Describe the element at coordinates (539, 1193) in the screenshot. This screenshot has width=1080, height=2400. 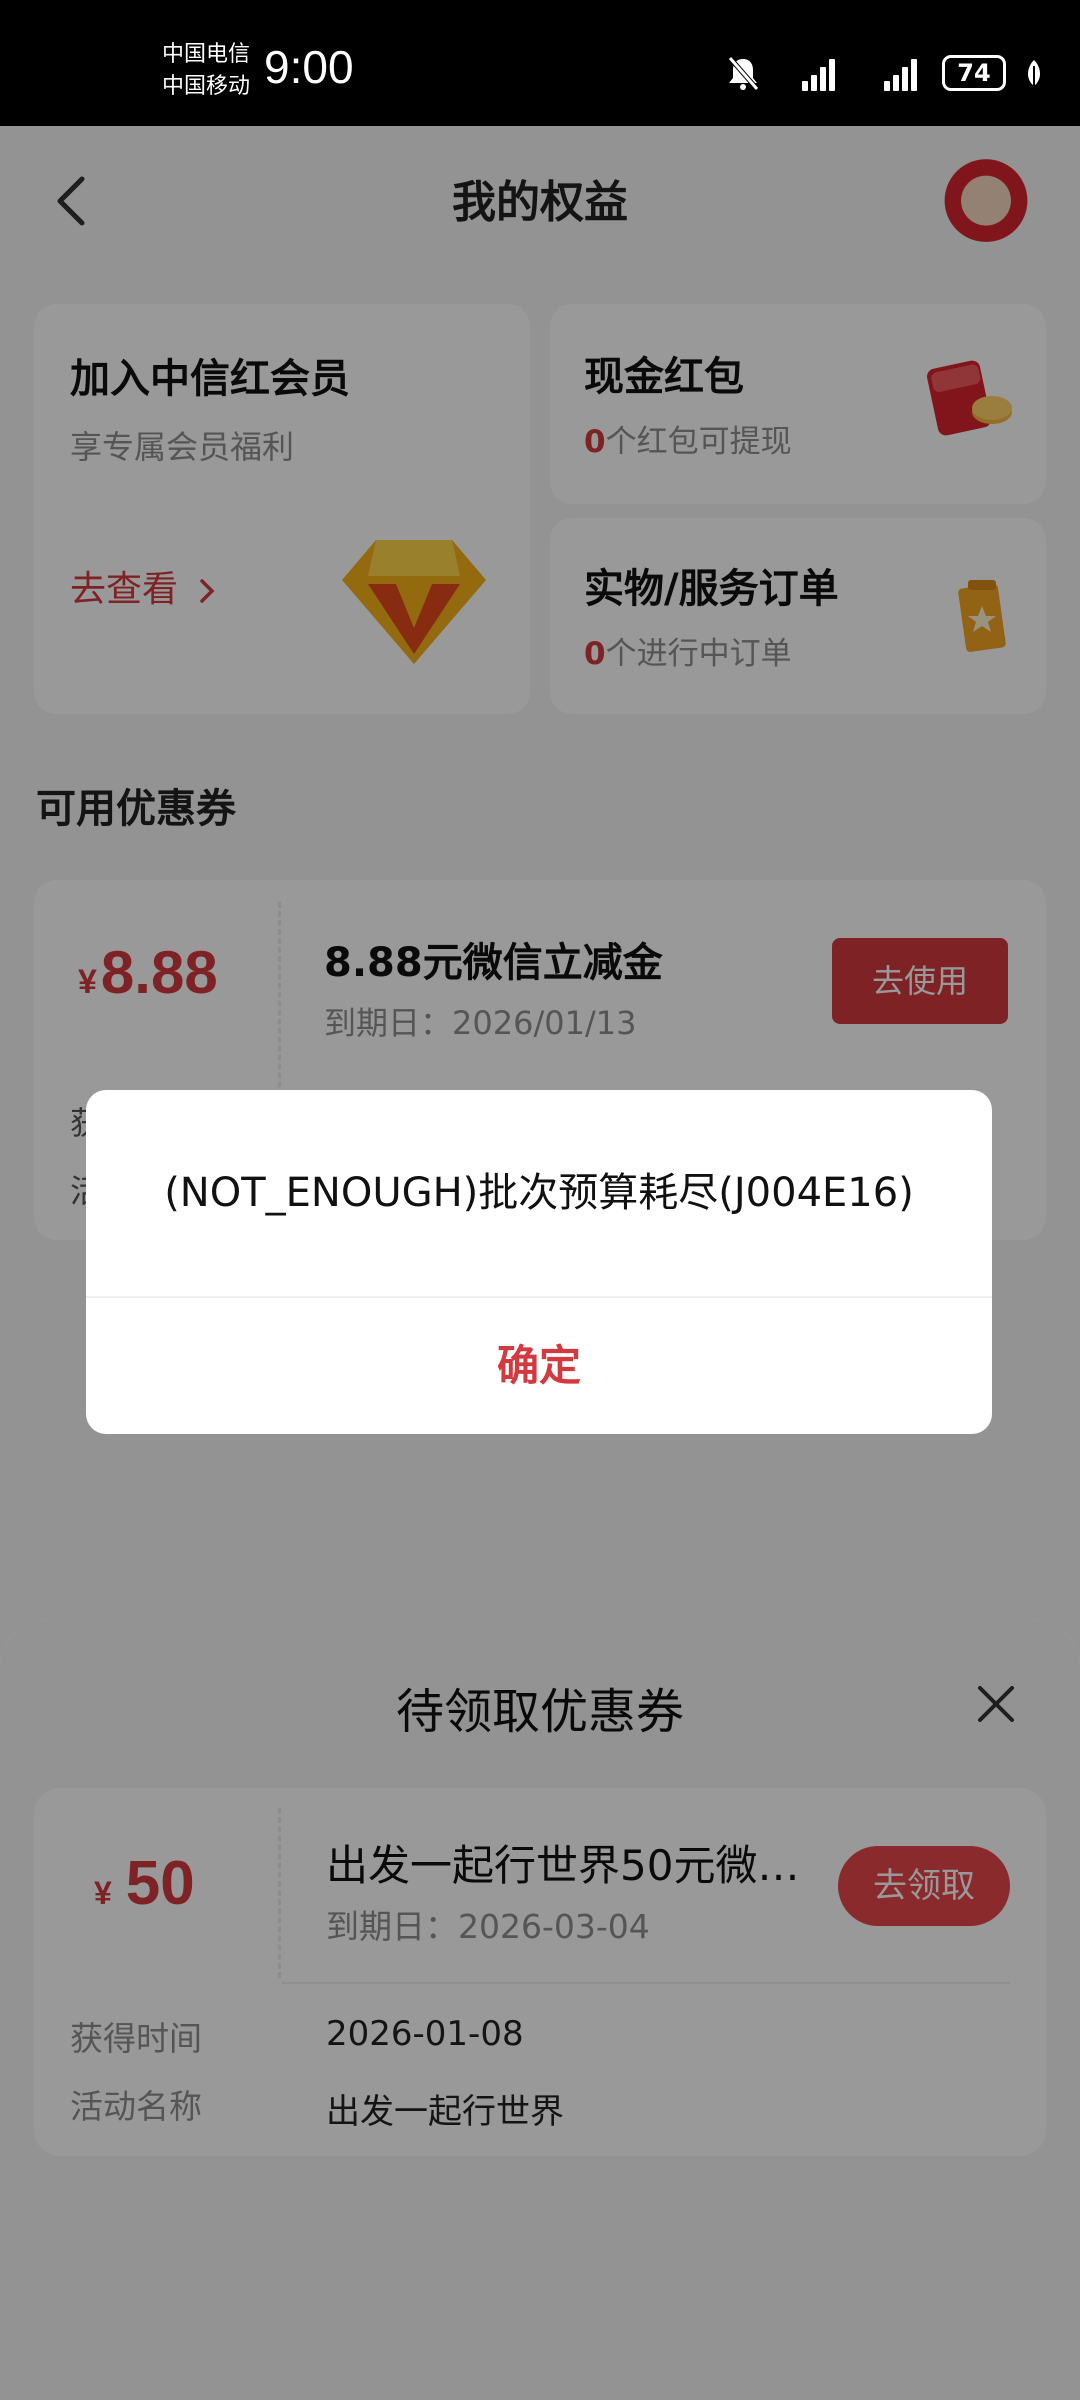
I see `dialog-message: (NOT_ENOUGH)批次预算耗尽(J004E16)` at that location.